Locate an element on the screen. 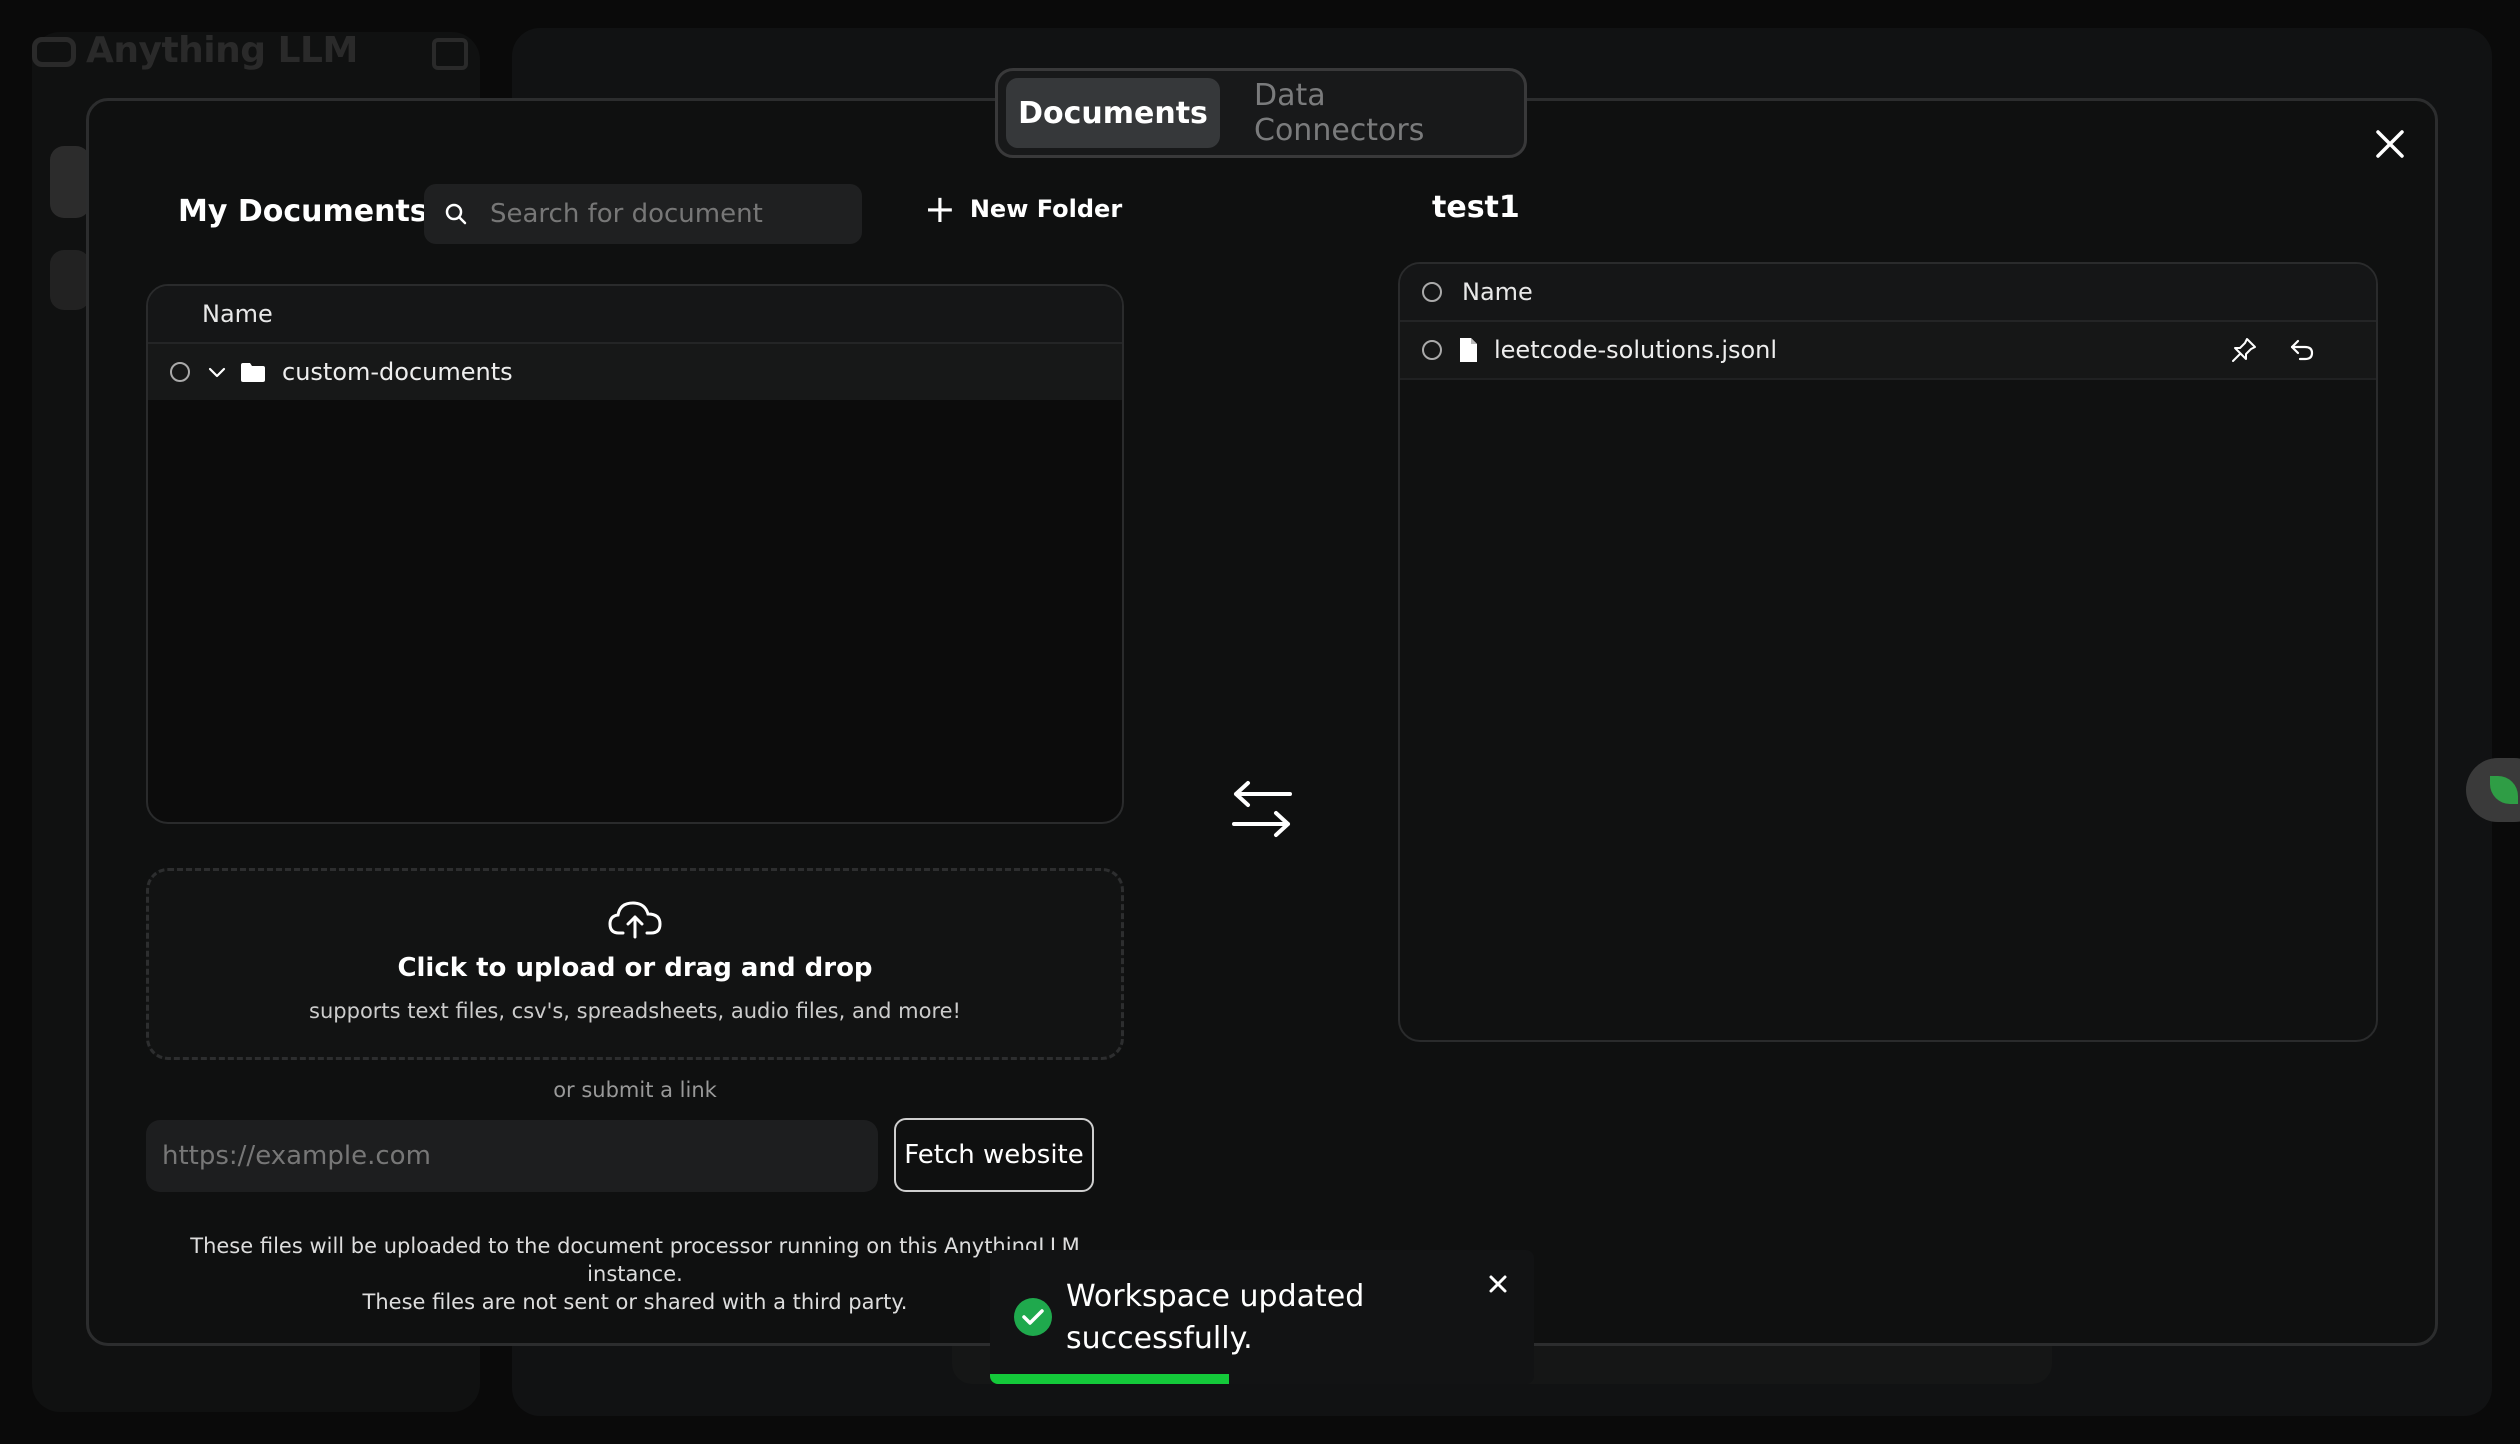  success-check-icon is located at coordinates (1033, 1317).